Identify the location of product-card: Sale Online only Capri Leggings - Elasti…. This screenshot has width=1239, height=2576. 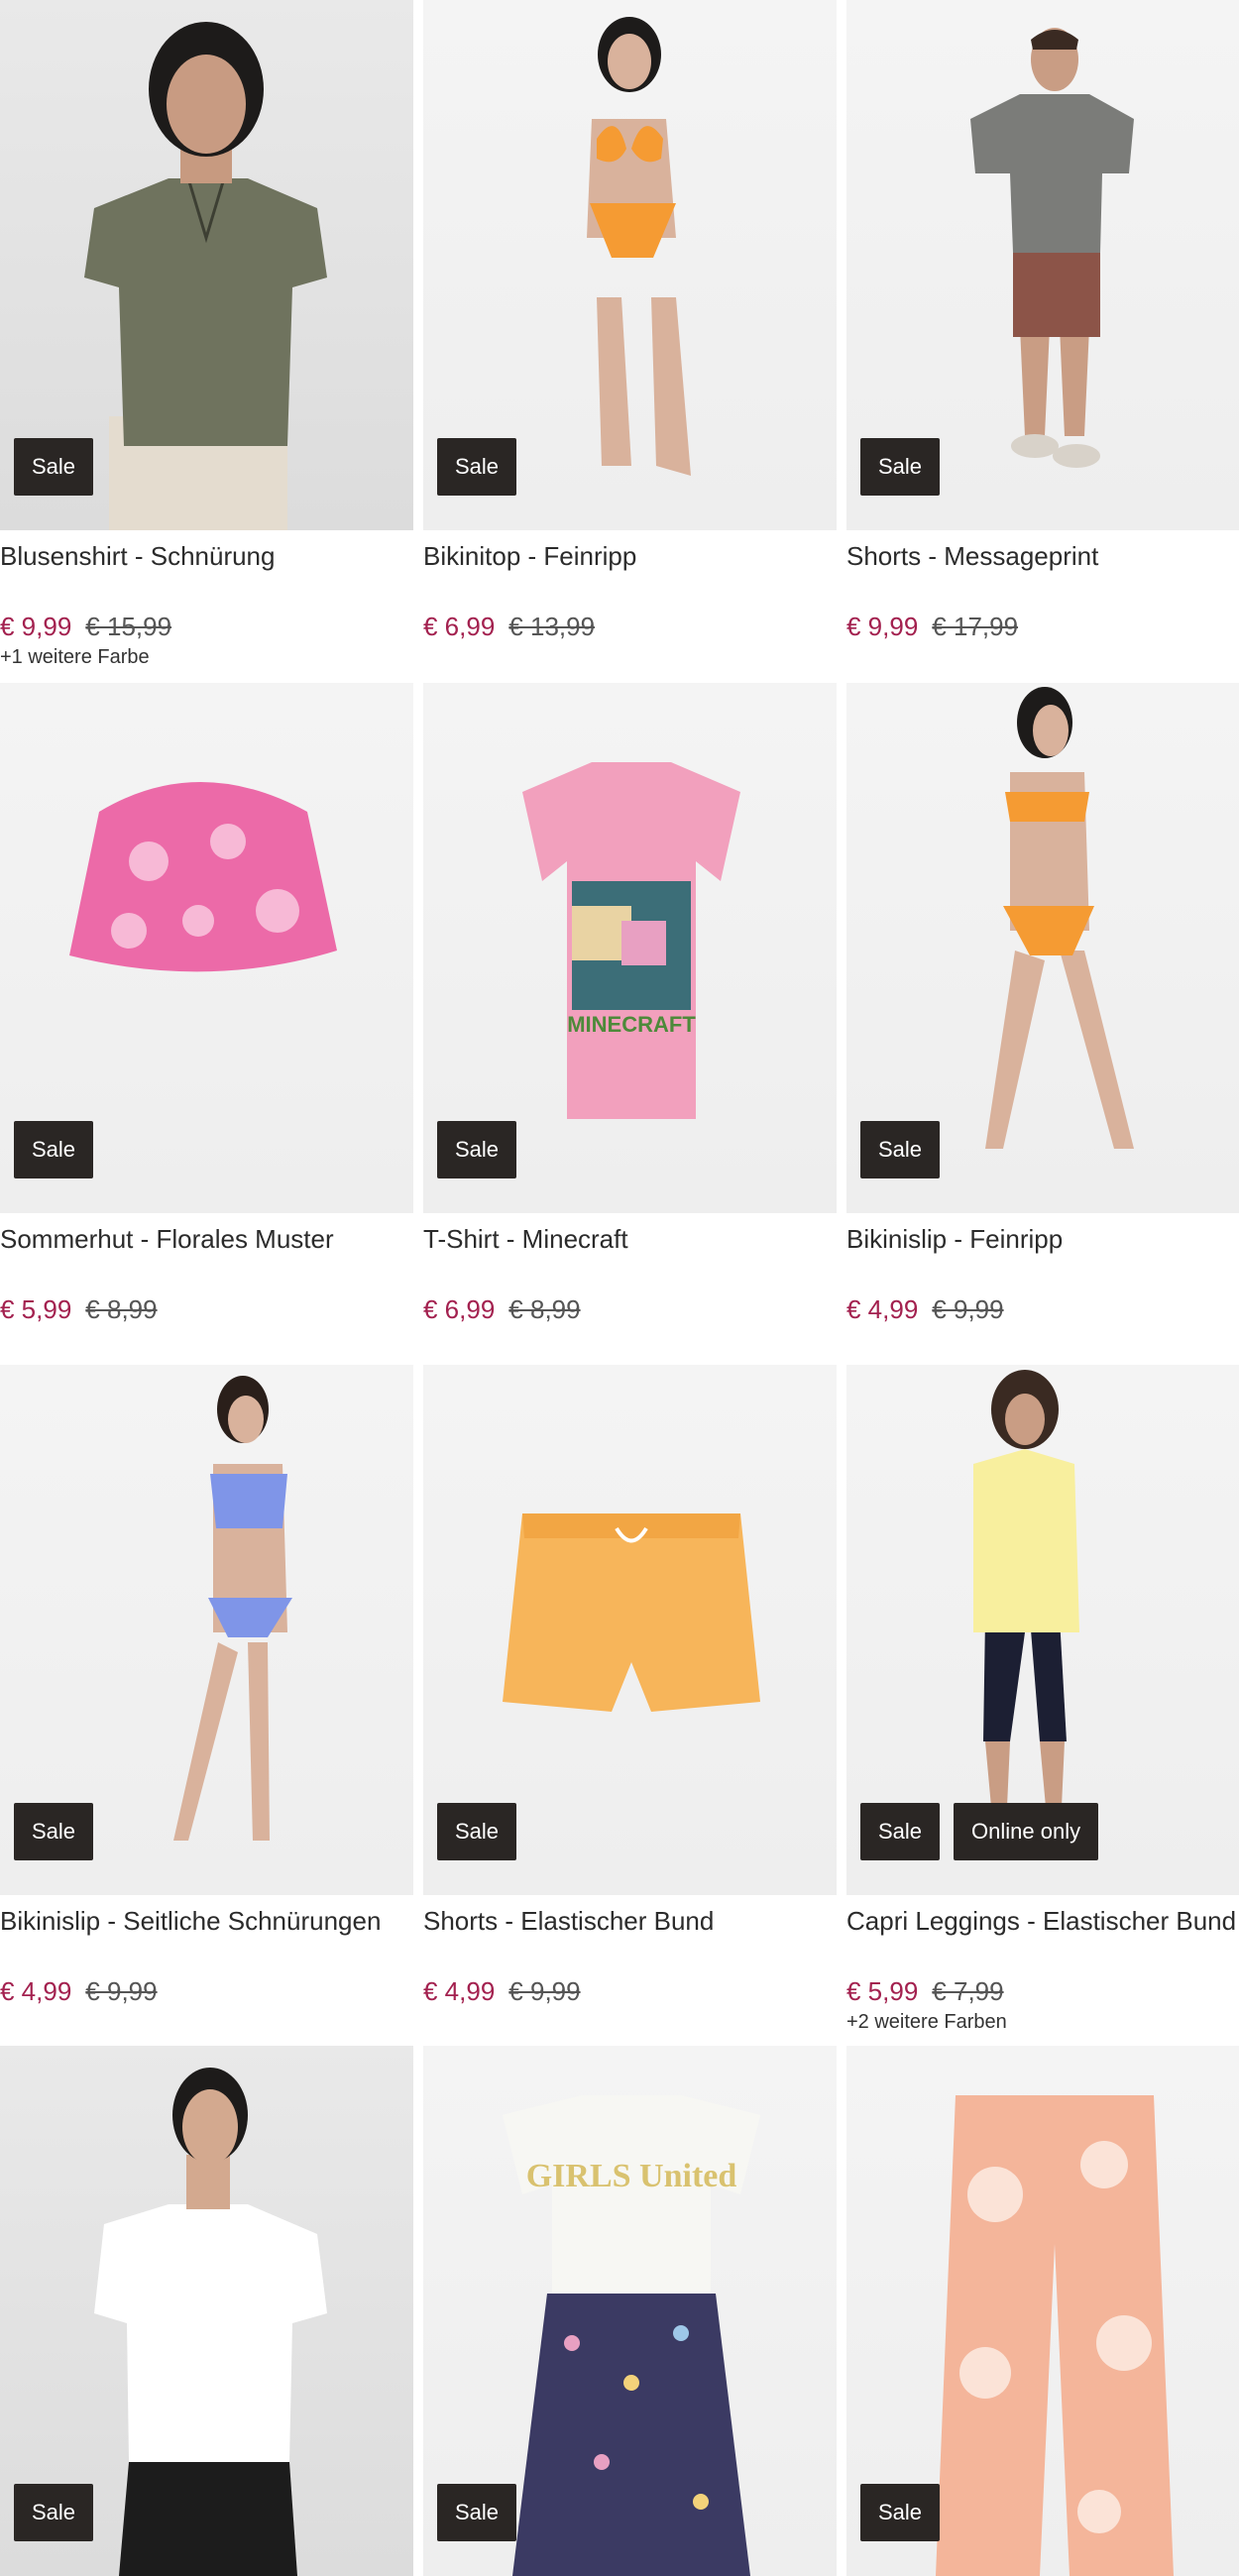
(1042, 1699).